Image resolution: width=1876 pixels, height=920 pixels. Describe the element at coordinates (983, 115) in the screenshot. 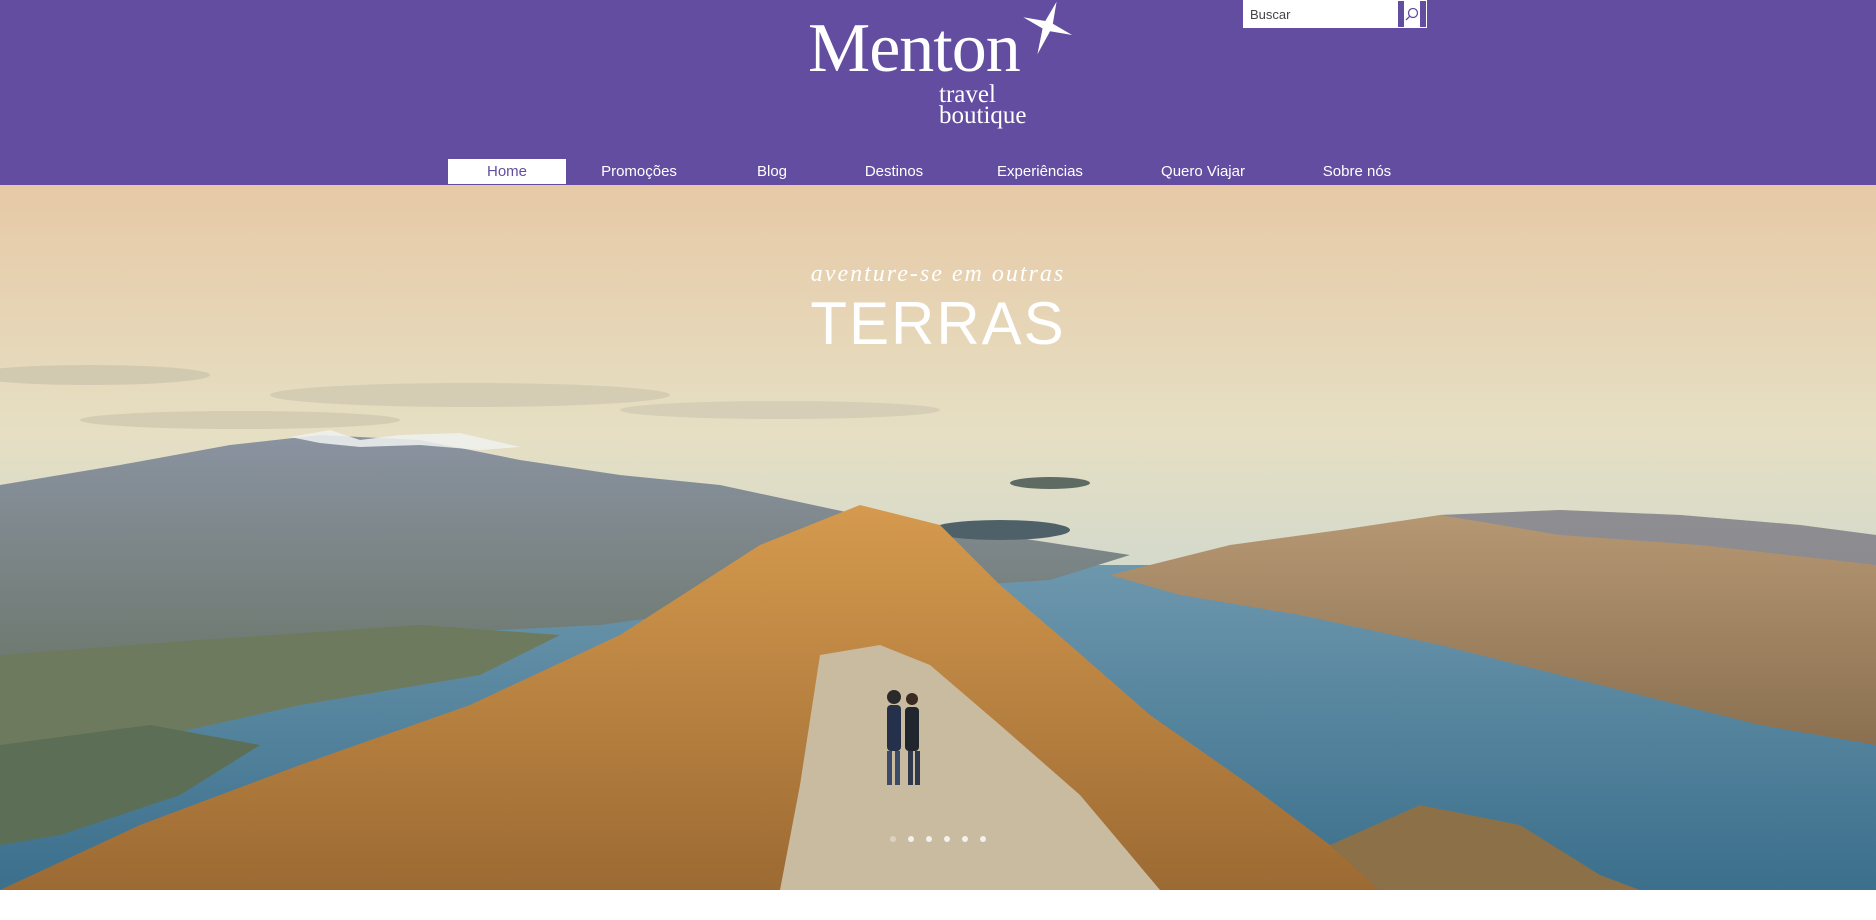

I see `brand-subtitle-line2: boutique` at that location.